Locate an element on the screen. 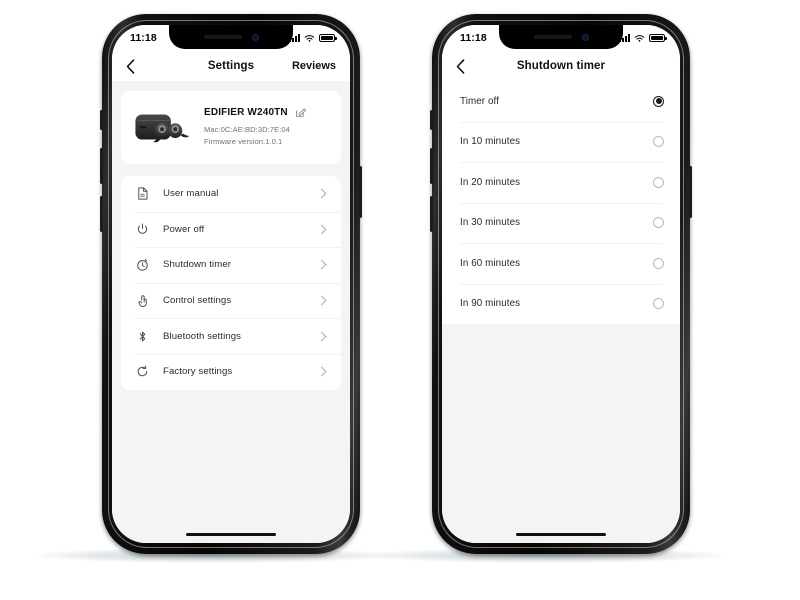 This screenshot has height=600, width=800. device-name: EDIFIER W240TN is located at coordinates (246, 113).